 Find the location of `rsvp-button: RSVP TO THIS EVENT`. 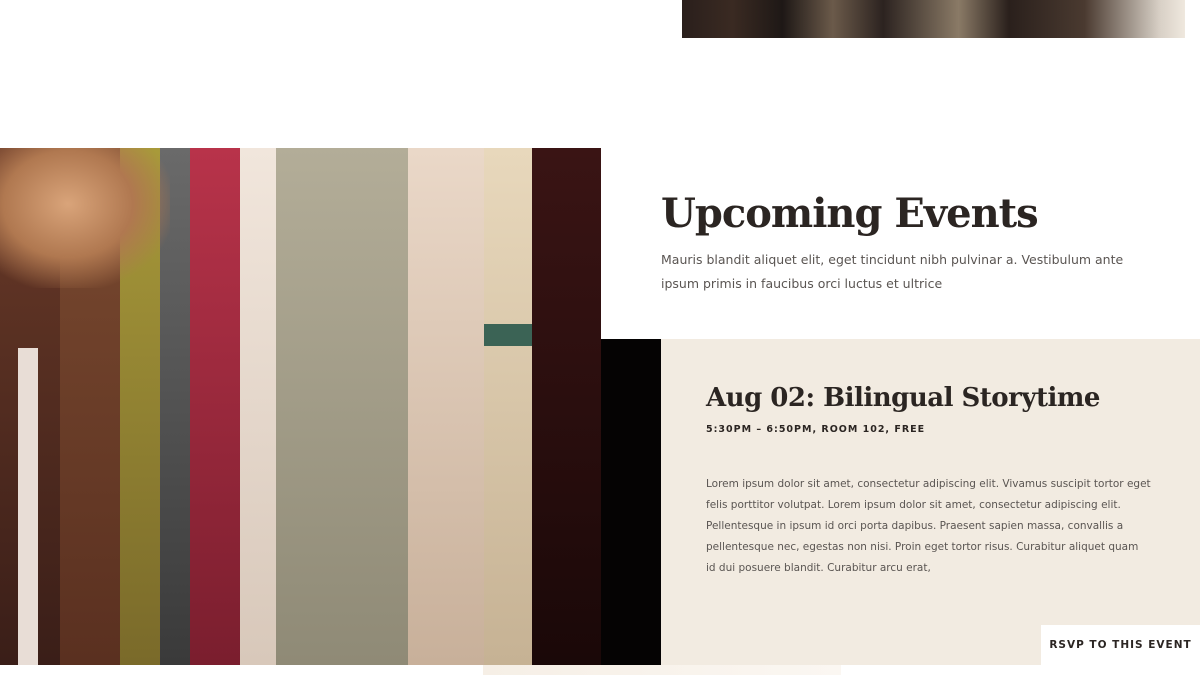

rsvp-button: RSVP TO THIS EVENT is located at coordinates (1120, 645).